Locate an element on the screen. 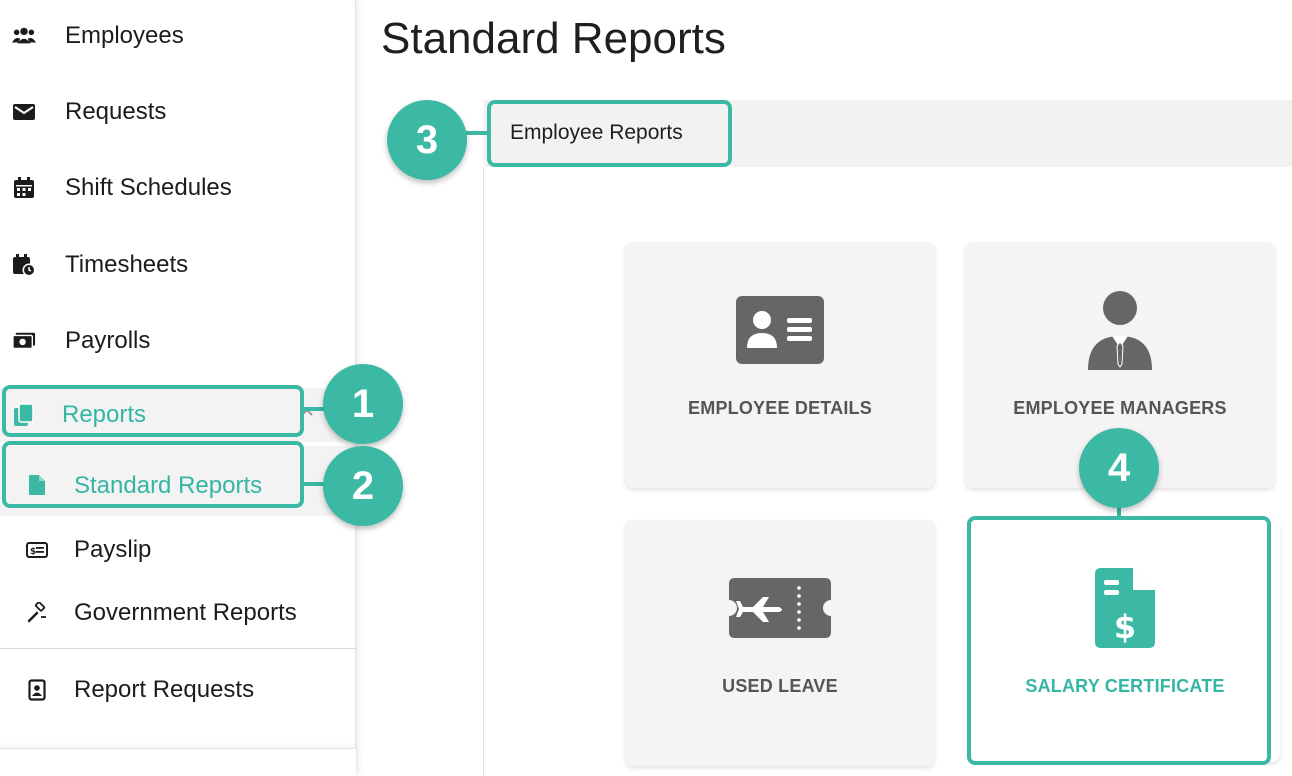 This screenshot has height=776, width=1292. manager-icon is located at coordinates (1120, 332).